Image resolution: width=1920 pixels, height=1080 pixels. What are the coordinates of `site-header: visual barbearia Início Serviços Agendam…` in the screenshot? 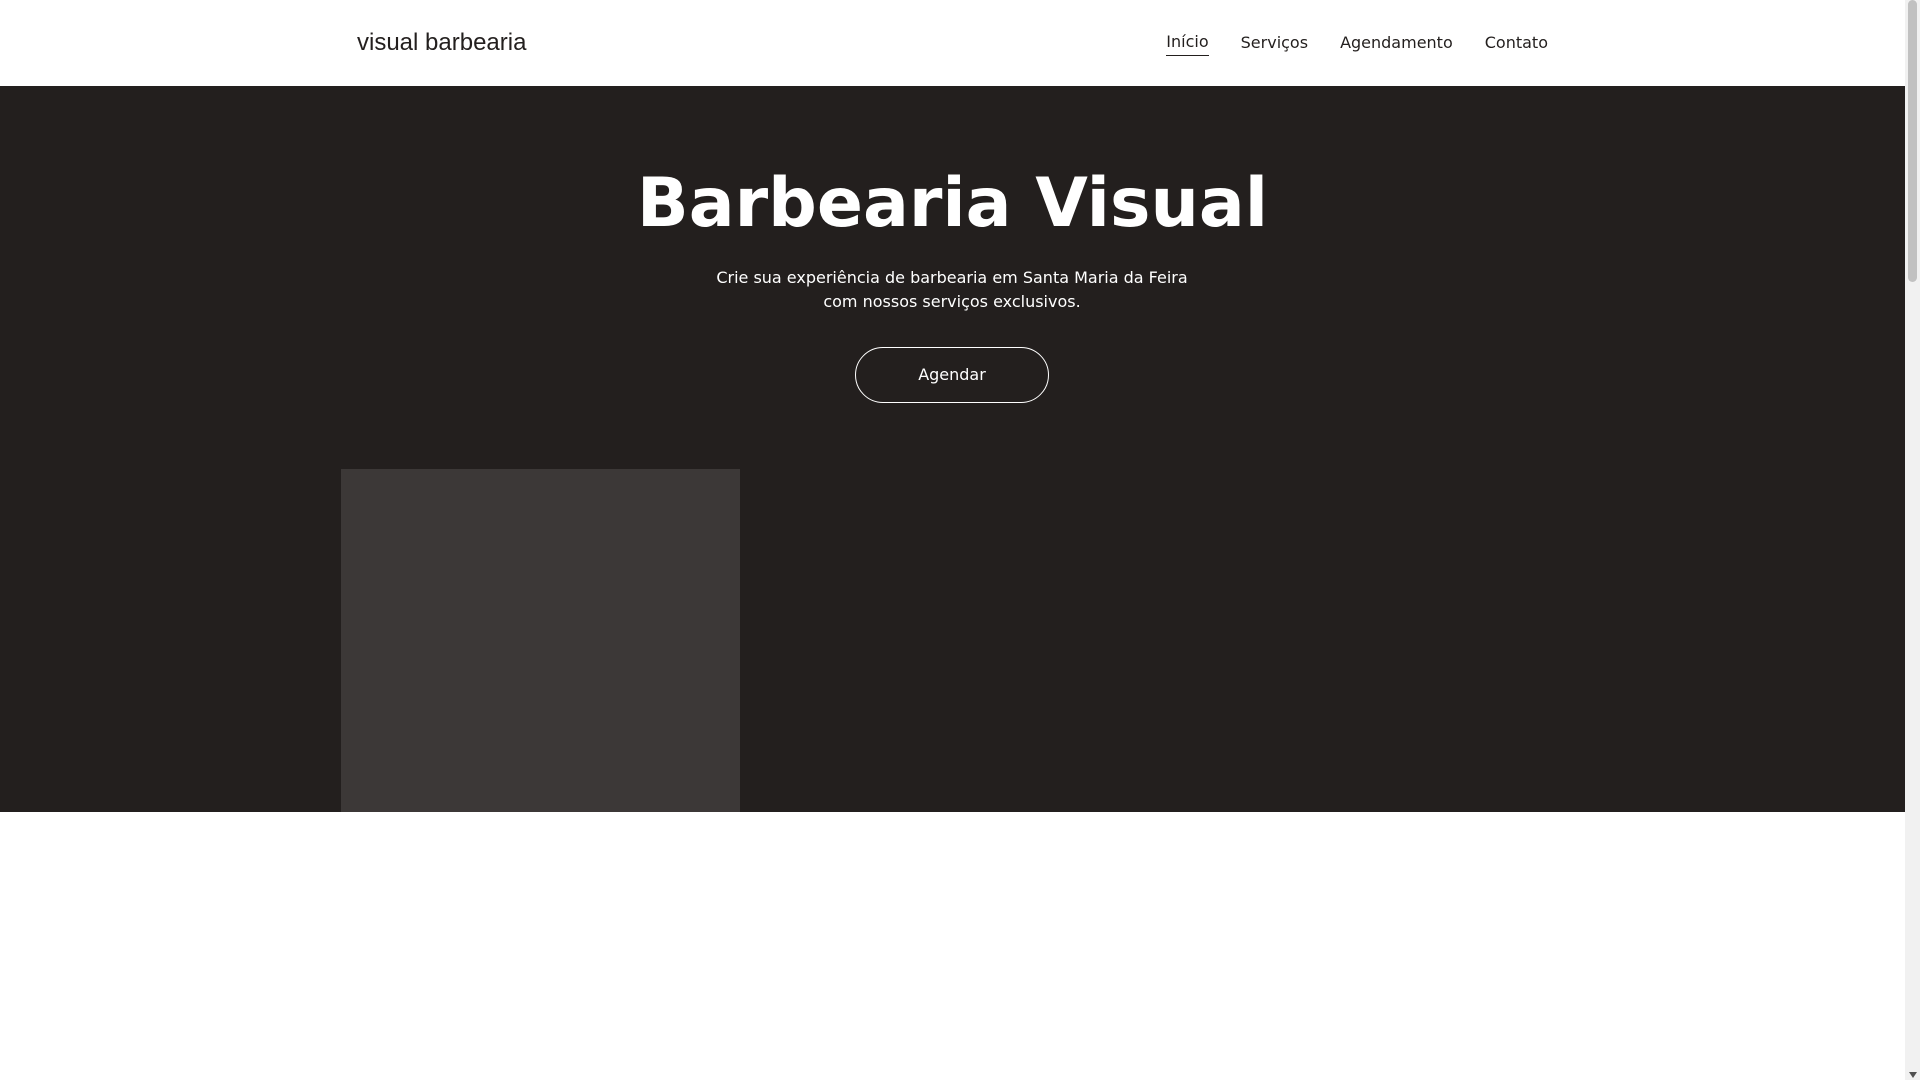 It's located at (952, 43).